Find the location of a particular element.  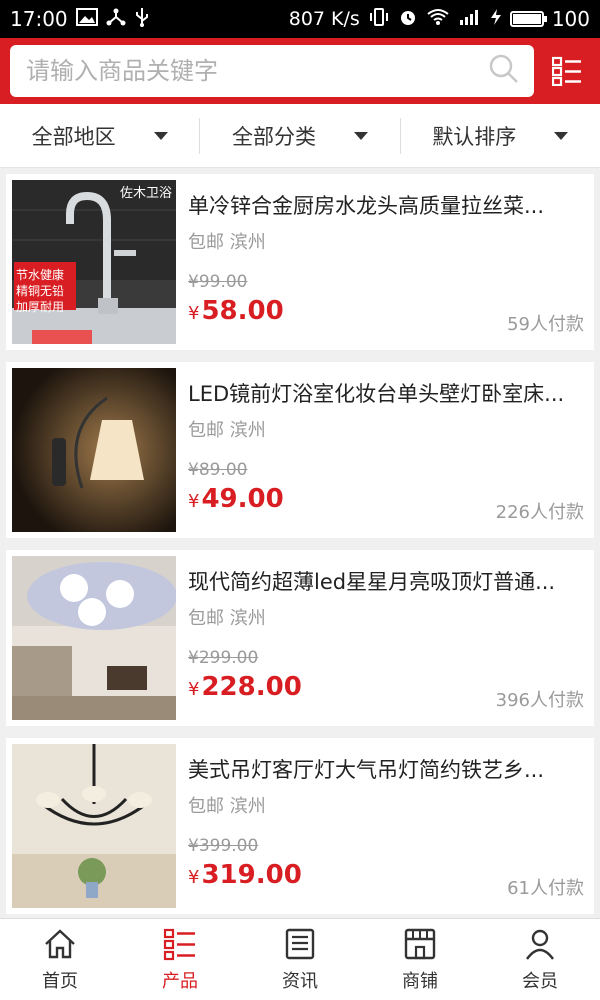

tab-news: 资讯 is located at coordinates (300, 959).